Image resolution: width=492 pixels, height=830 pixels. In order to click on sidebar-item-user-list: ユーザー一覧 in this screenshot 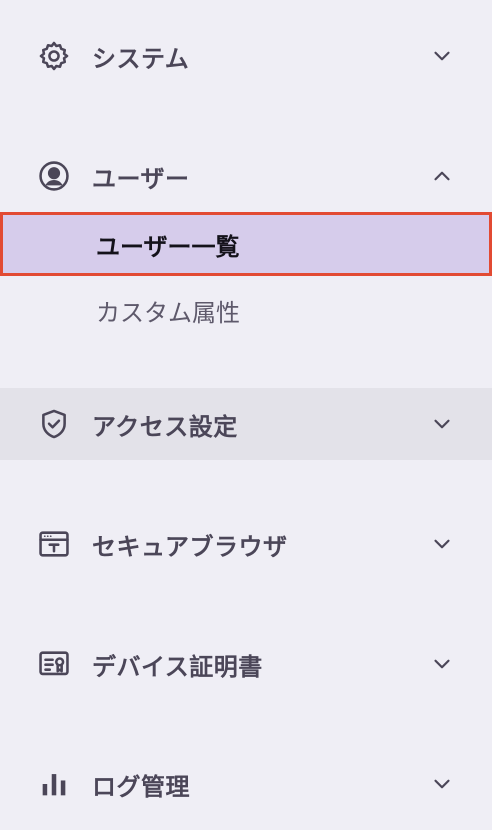, I will do `click(246, 244)`.